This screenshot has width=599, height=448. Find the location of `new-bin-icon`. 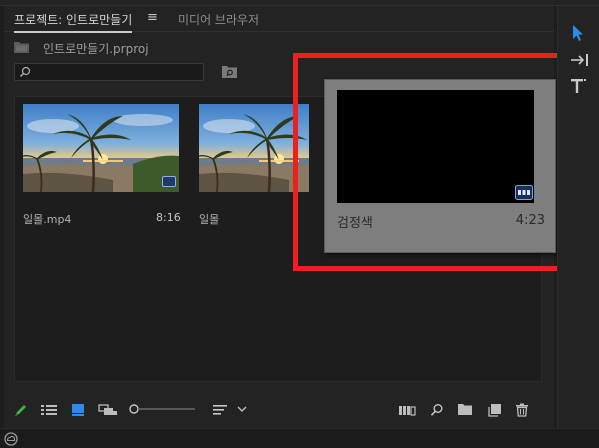

new-bin-icon is located at coordinates (465, 409).